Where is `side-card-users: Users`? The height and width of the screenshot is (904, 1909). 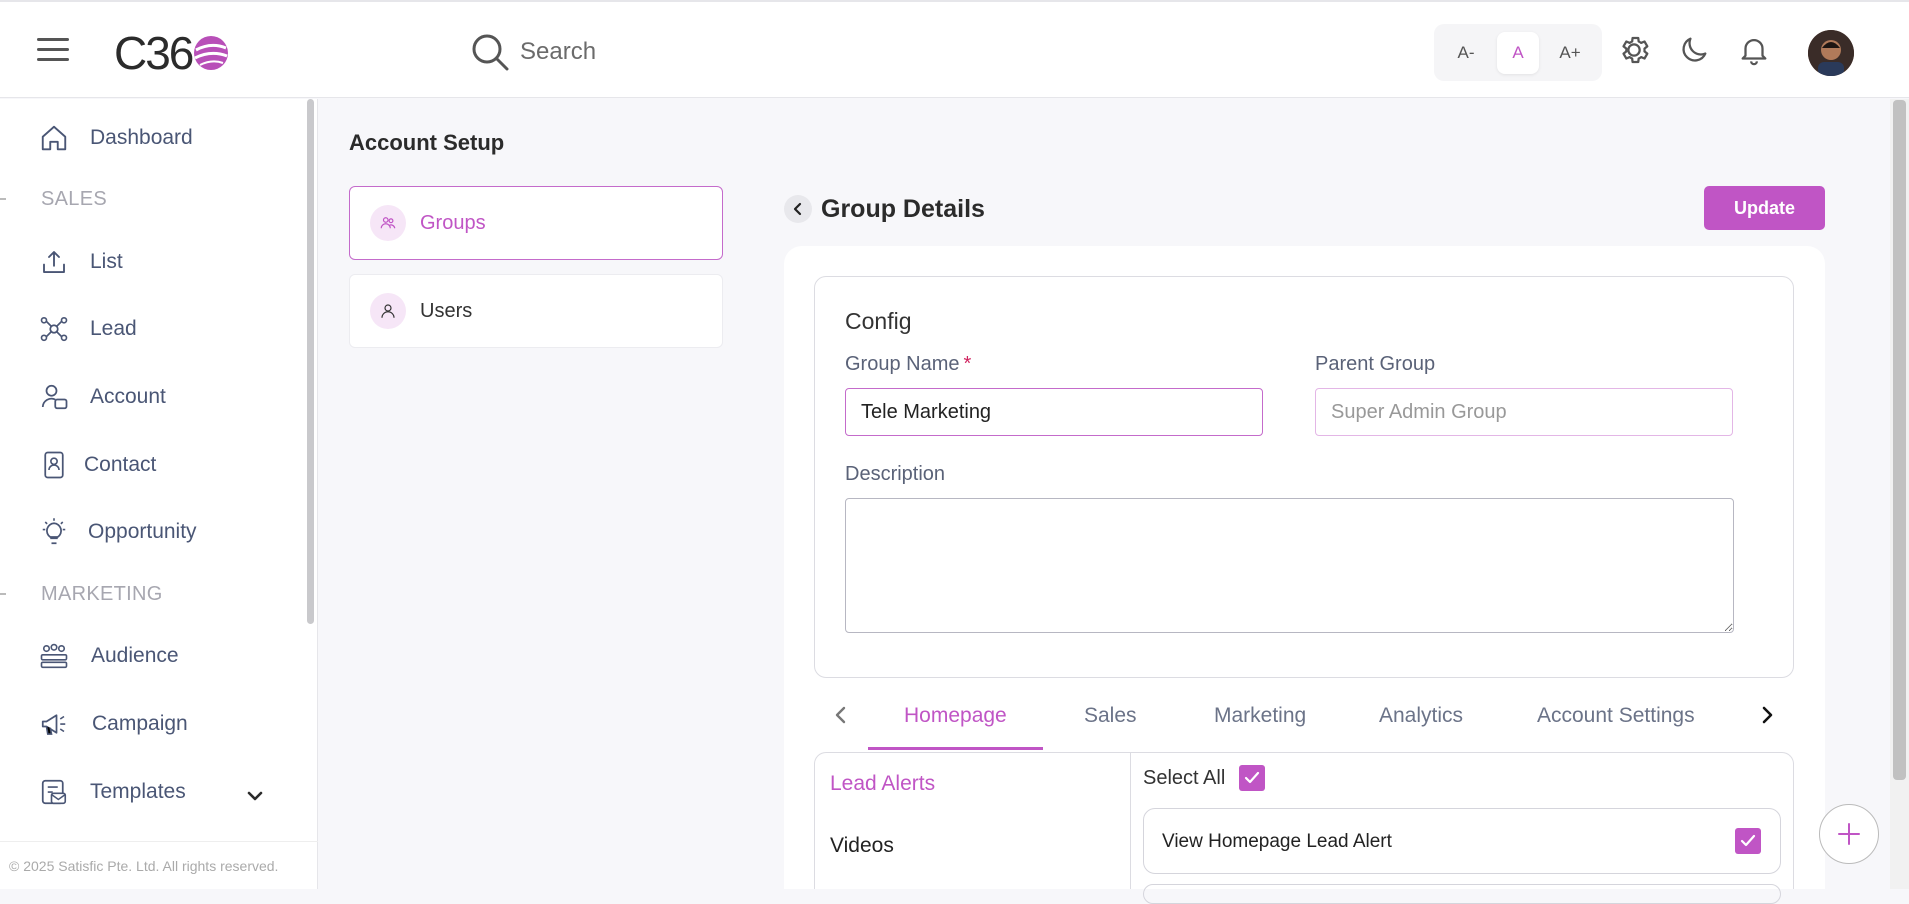
side-card-users: Users is located at coordinates (536, 311).